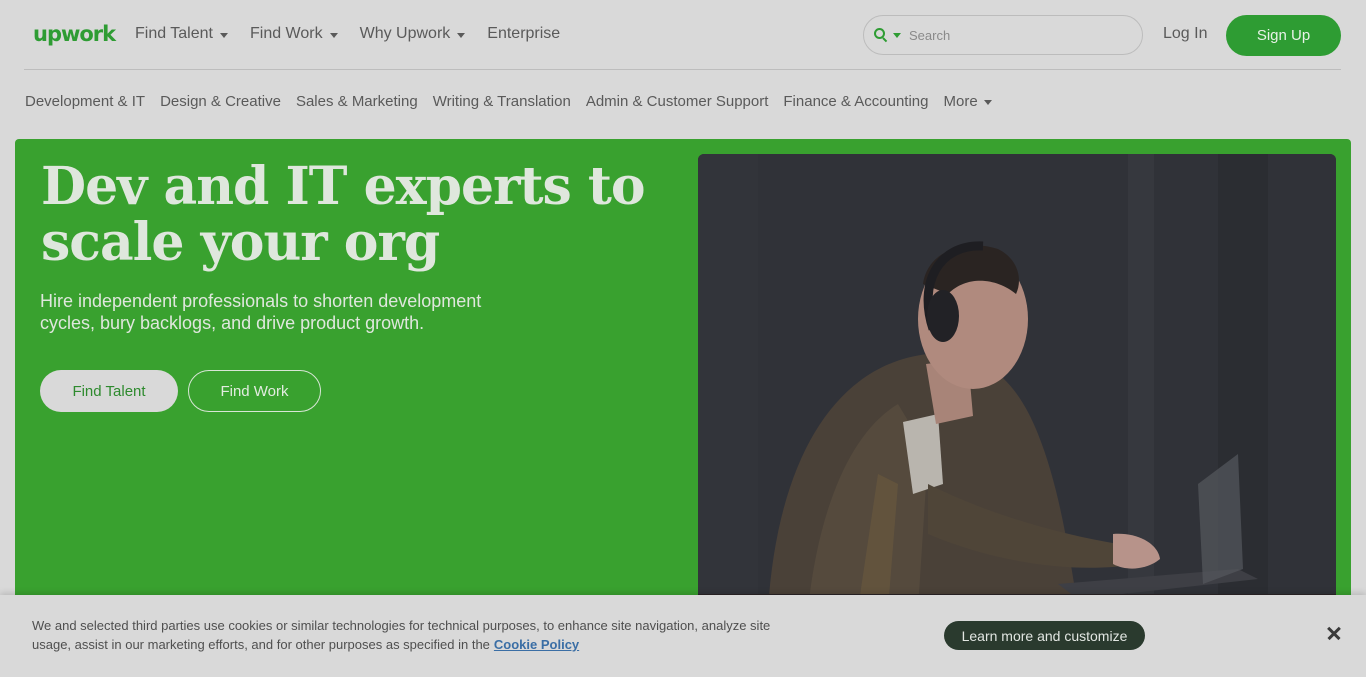 The height and width of the screenshot is (677, 1366). I want to click on category-more-label: More, so click(960, 101).